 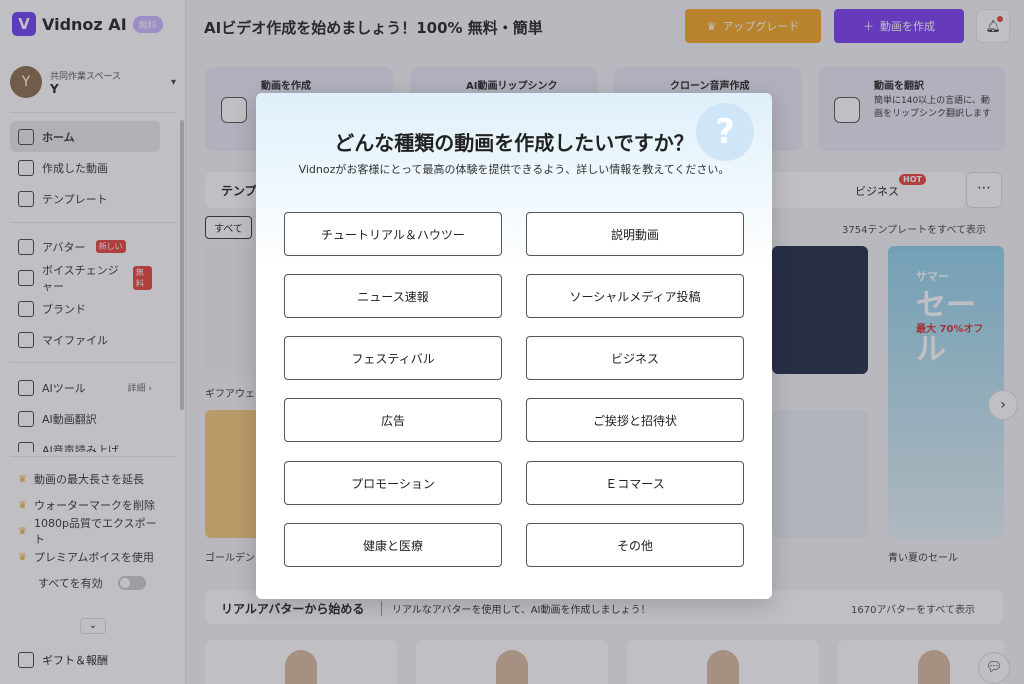 What do you see at coordinates (635, 296) in the screenshot?
I see `option-social-media: ソーシャルメディア投稿` at bounding box center [635, 296].